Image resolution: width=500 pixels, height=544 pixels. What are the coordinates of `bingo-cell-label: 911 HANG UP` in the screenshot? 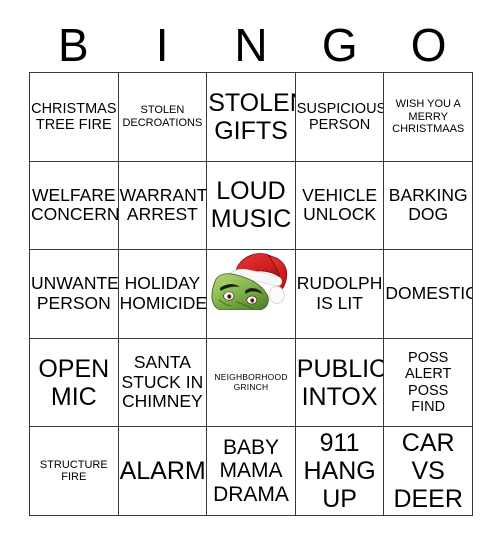 It's located at (339, 471).